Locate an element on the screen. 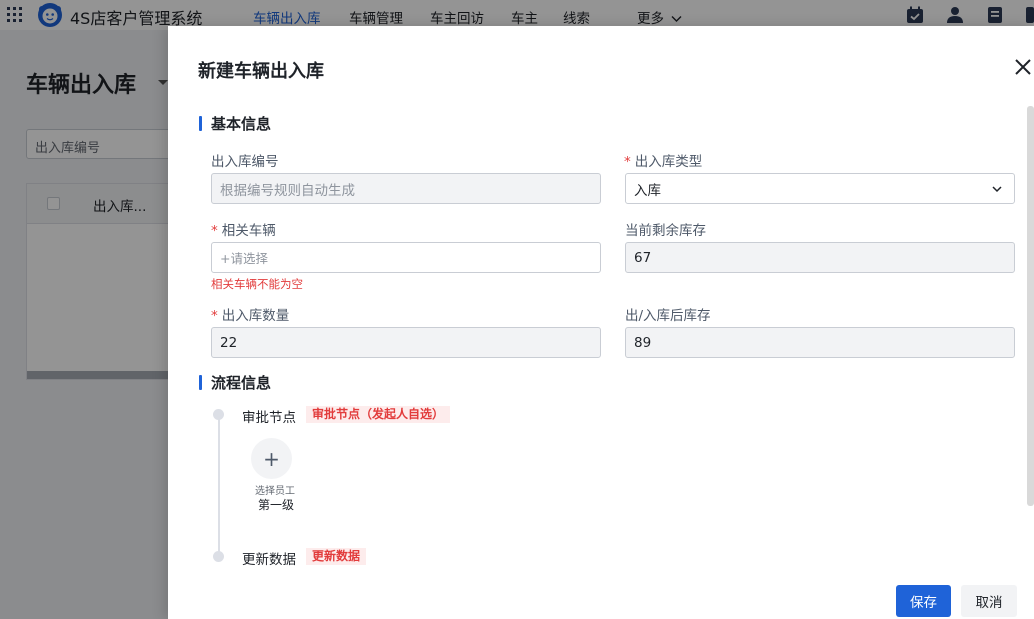  after-stock-label: 出/入库后库存 is located at coordinates (668, 316).